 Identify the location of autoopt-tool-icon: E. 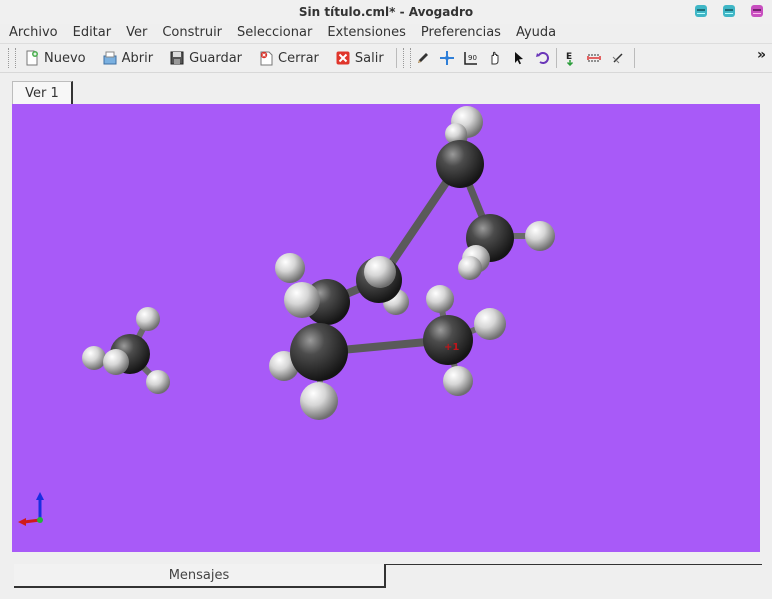
(569, 59).